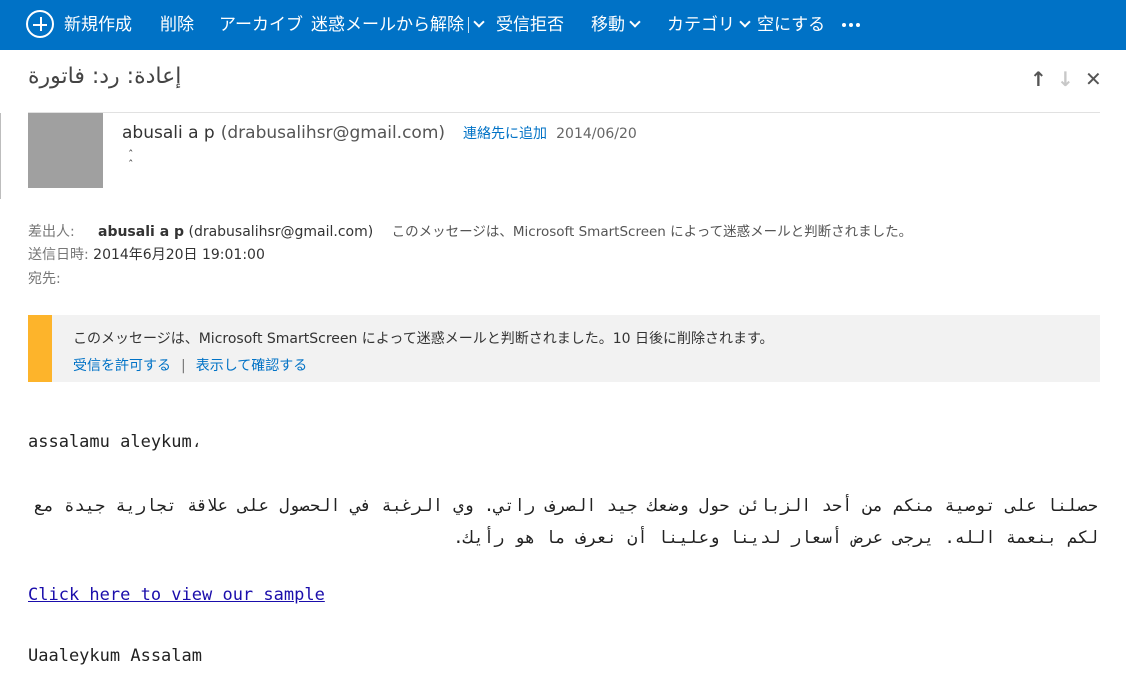 The width and height of the screenshot is (1126, 685). I want to click on arrow-up-icon: ↑, so click(1038, 79).